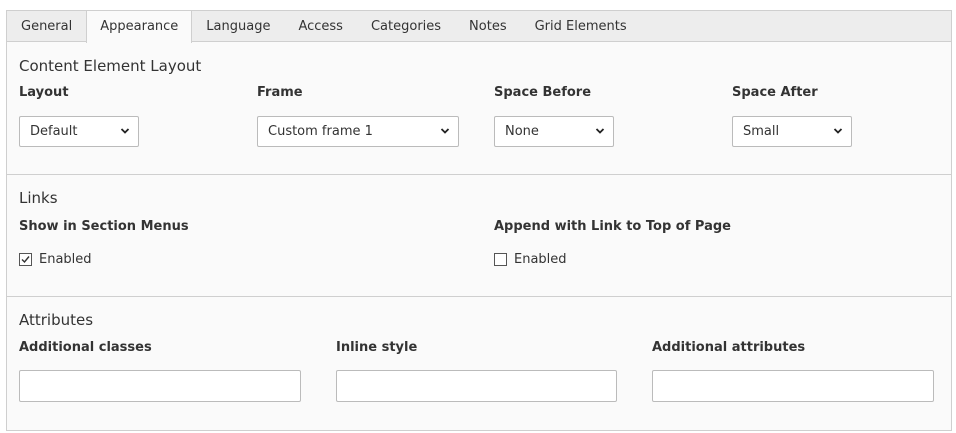 The image size is (956, 433). I want to click on checkbox-checked, so click(25, 259).